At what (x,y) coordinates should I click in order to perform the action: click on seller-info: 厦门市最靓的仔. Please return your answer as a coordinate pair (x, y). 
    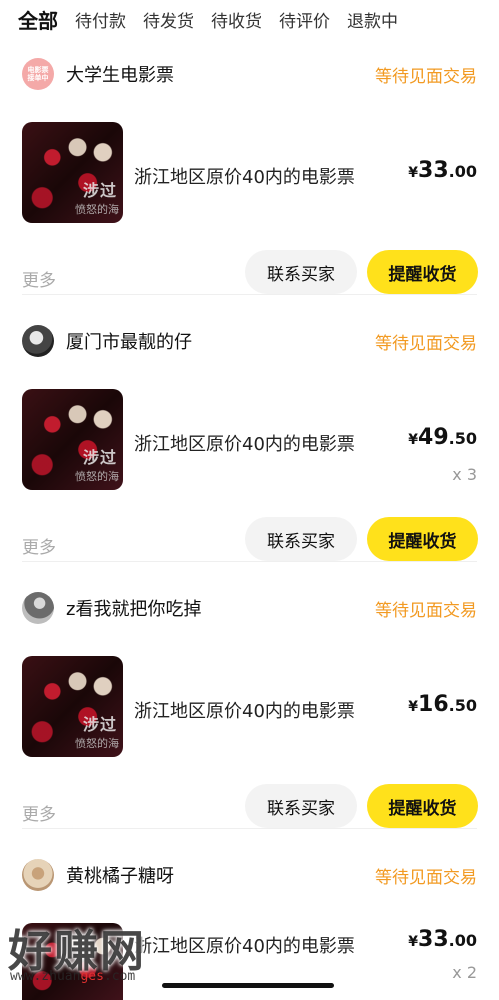
    Looking at the image, I should click on (107, 341).